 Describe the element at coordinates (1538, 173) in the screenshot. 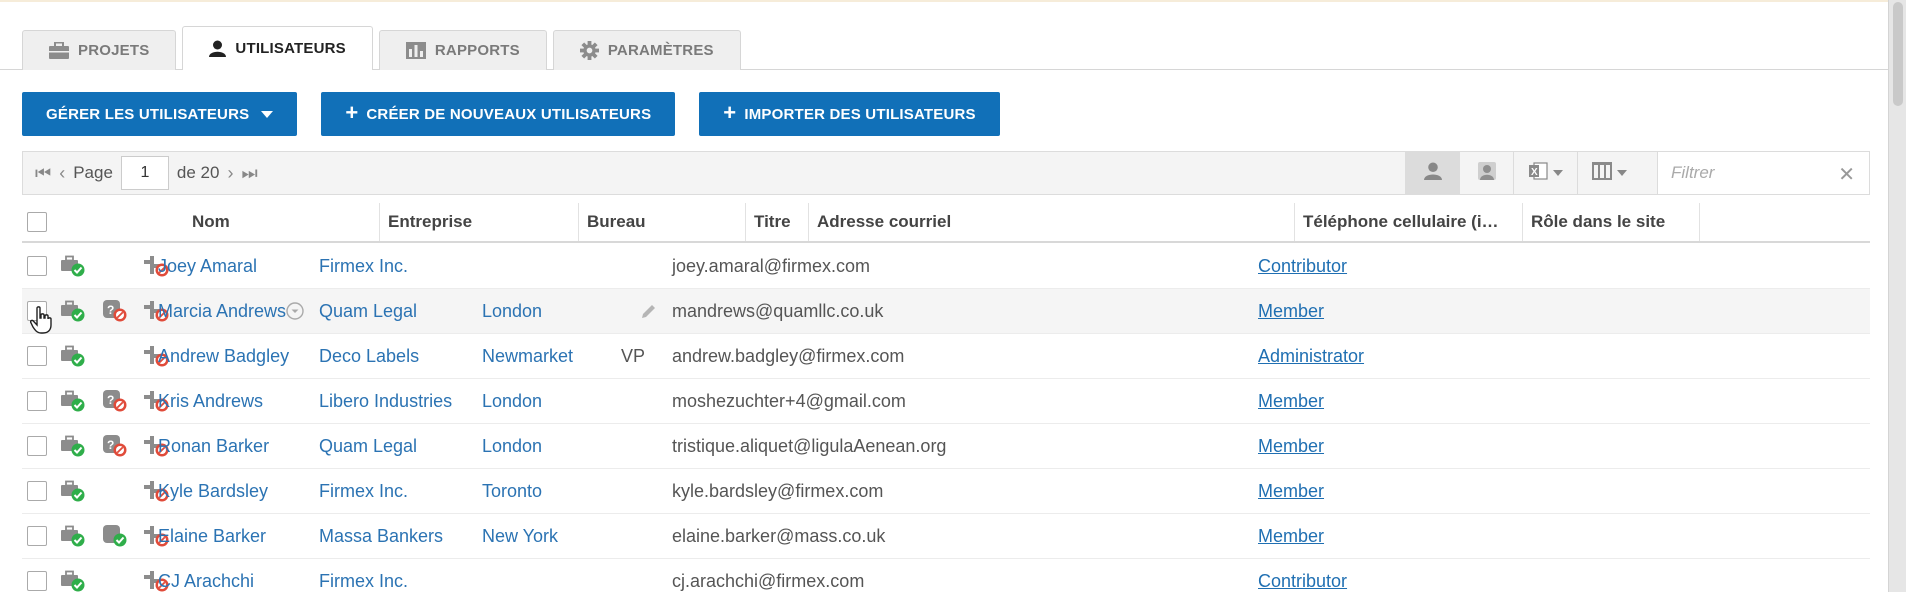

I see `excel-icon: X` at that location.